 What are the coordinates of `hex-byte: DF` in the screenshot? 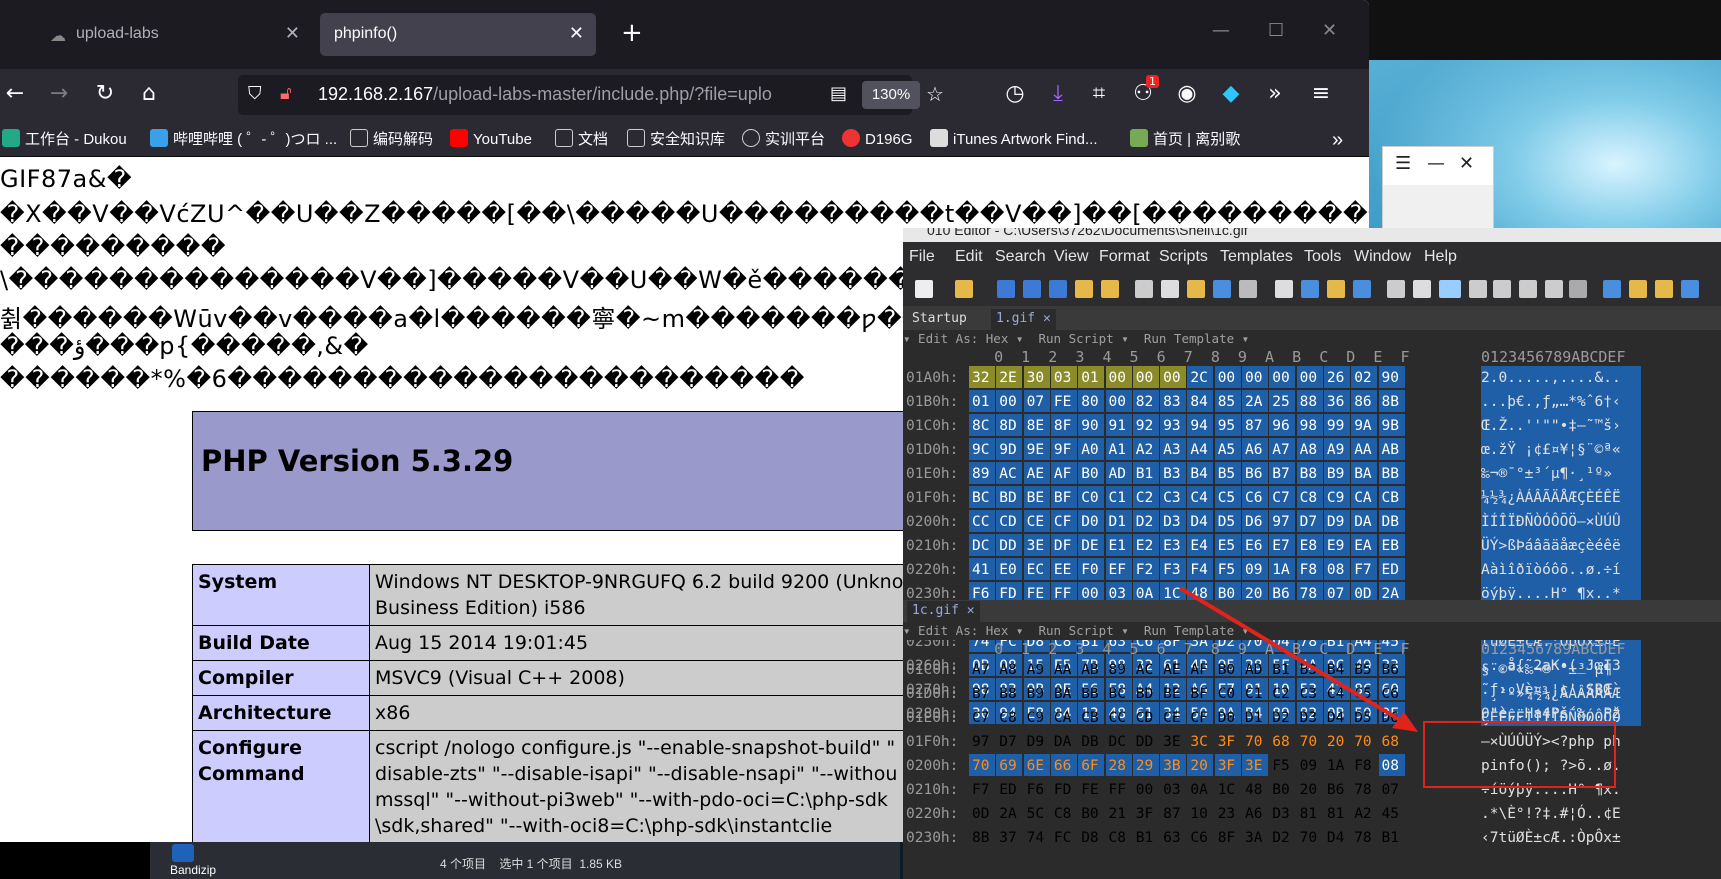 It's located at (1063, 545).